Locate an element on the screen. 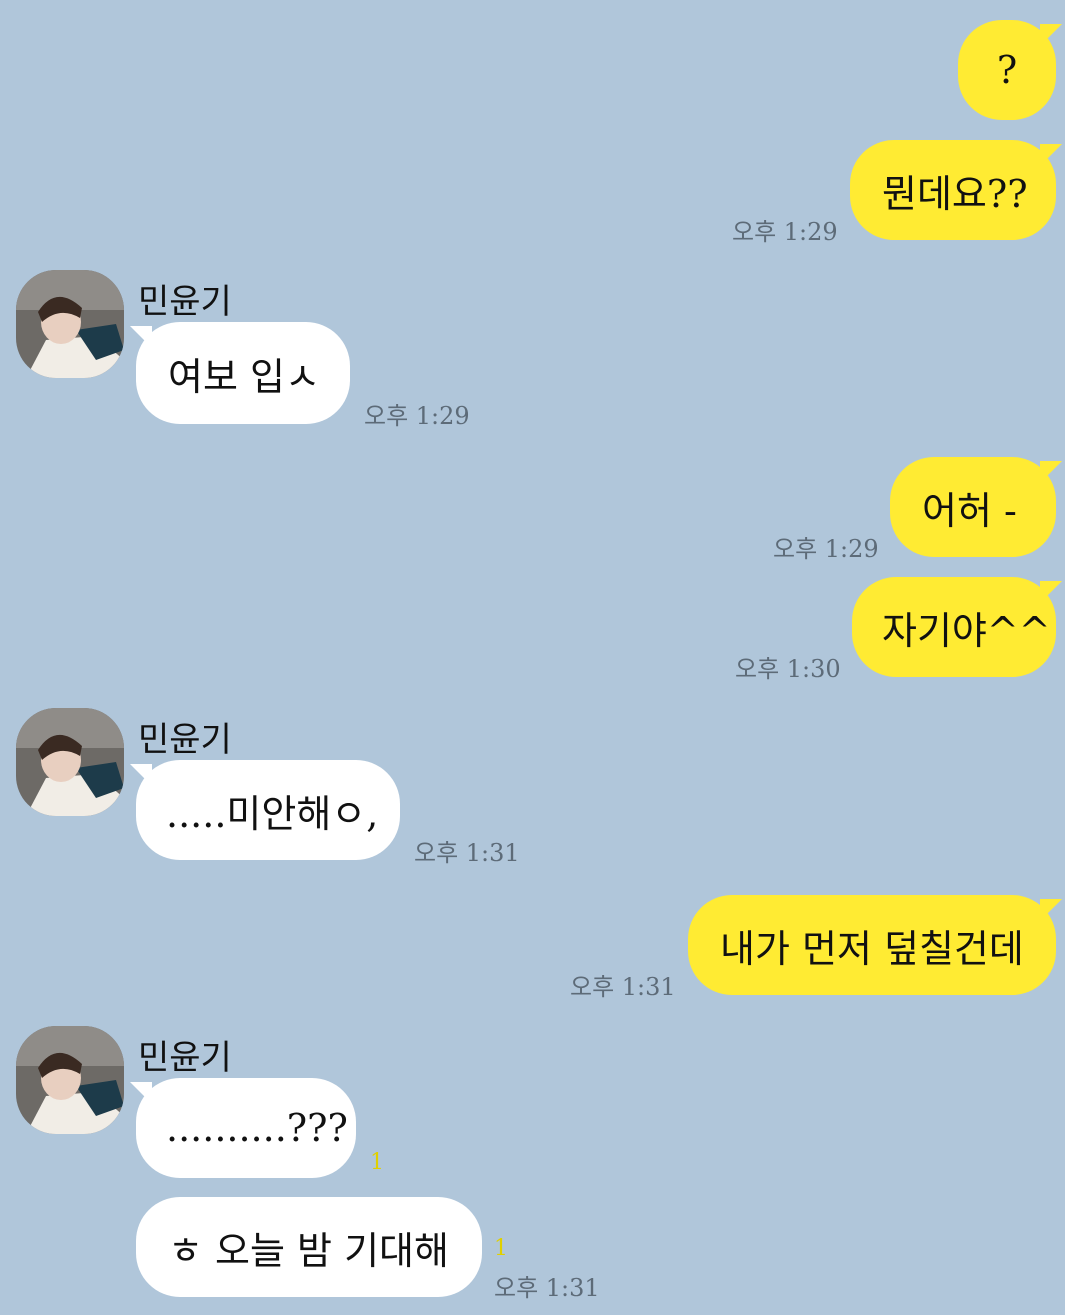  message-text: 뭔데요?? is located at coordinates (955, 193).